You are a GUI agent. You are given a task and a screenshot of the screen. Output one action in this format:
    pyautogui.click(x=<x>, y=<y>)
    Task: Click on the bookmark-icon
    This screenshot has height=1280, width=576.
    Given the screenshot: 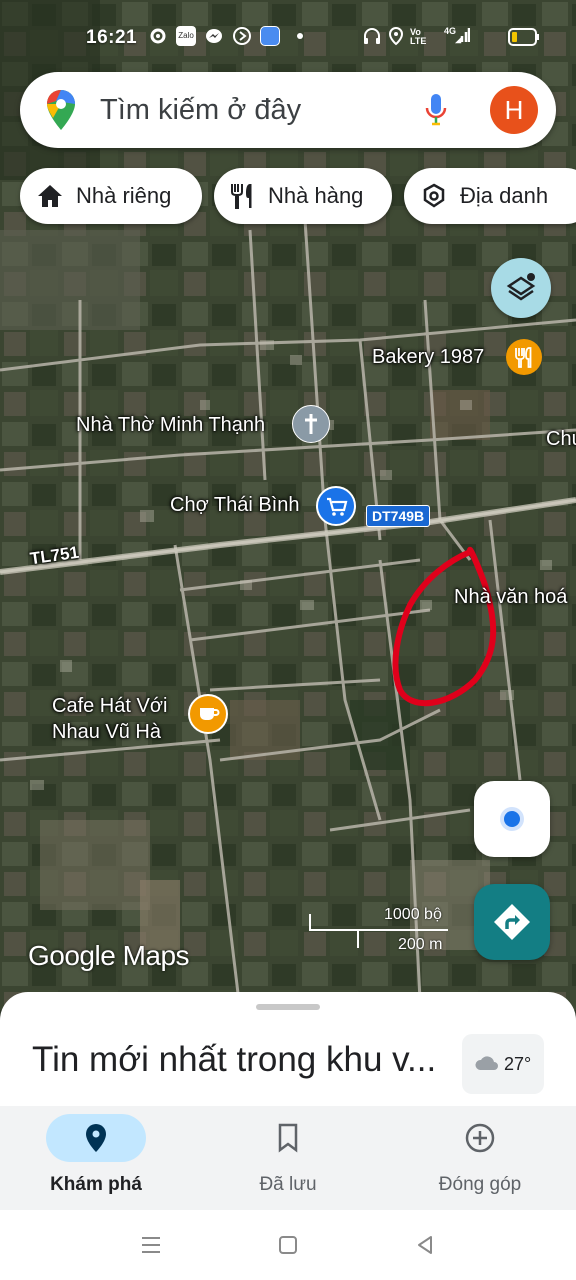 What is the action you would take?
    pyautogui.click(x=288, y=1138)
    